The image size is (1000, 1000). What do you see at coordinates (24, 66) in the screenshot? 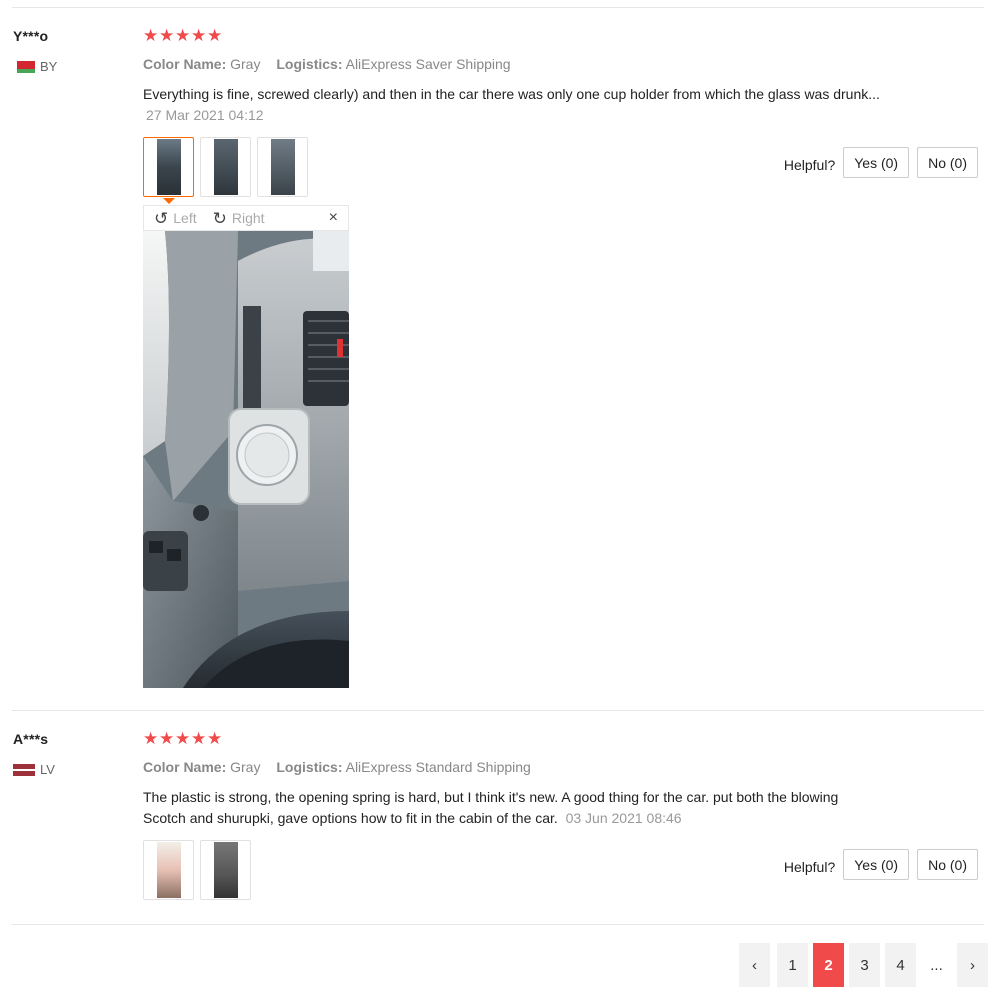
I see `flag-by-icon` at bounding box center [24, 66].